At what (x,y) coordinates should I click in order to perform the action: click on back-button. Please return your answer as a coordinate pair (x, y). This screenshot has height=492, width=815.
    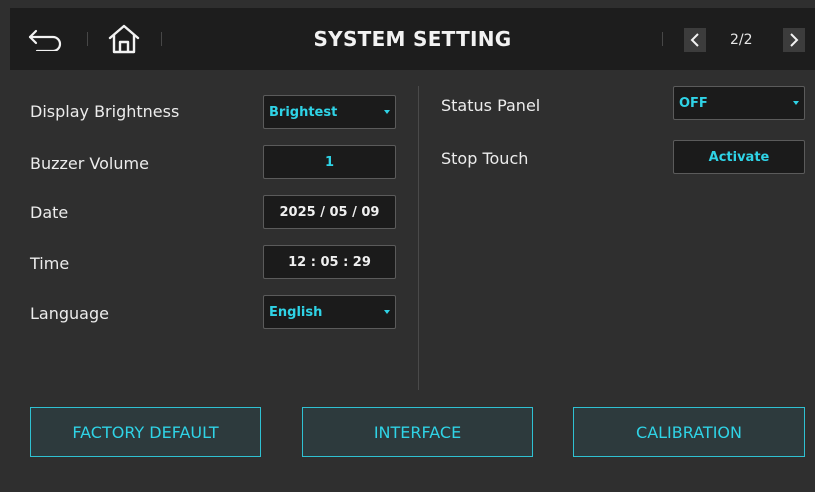
    Looking at the image, I should click on (46, 39).